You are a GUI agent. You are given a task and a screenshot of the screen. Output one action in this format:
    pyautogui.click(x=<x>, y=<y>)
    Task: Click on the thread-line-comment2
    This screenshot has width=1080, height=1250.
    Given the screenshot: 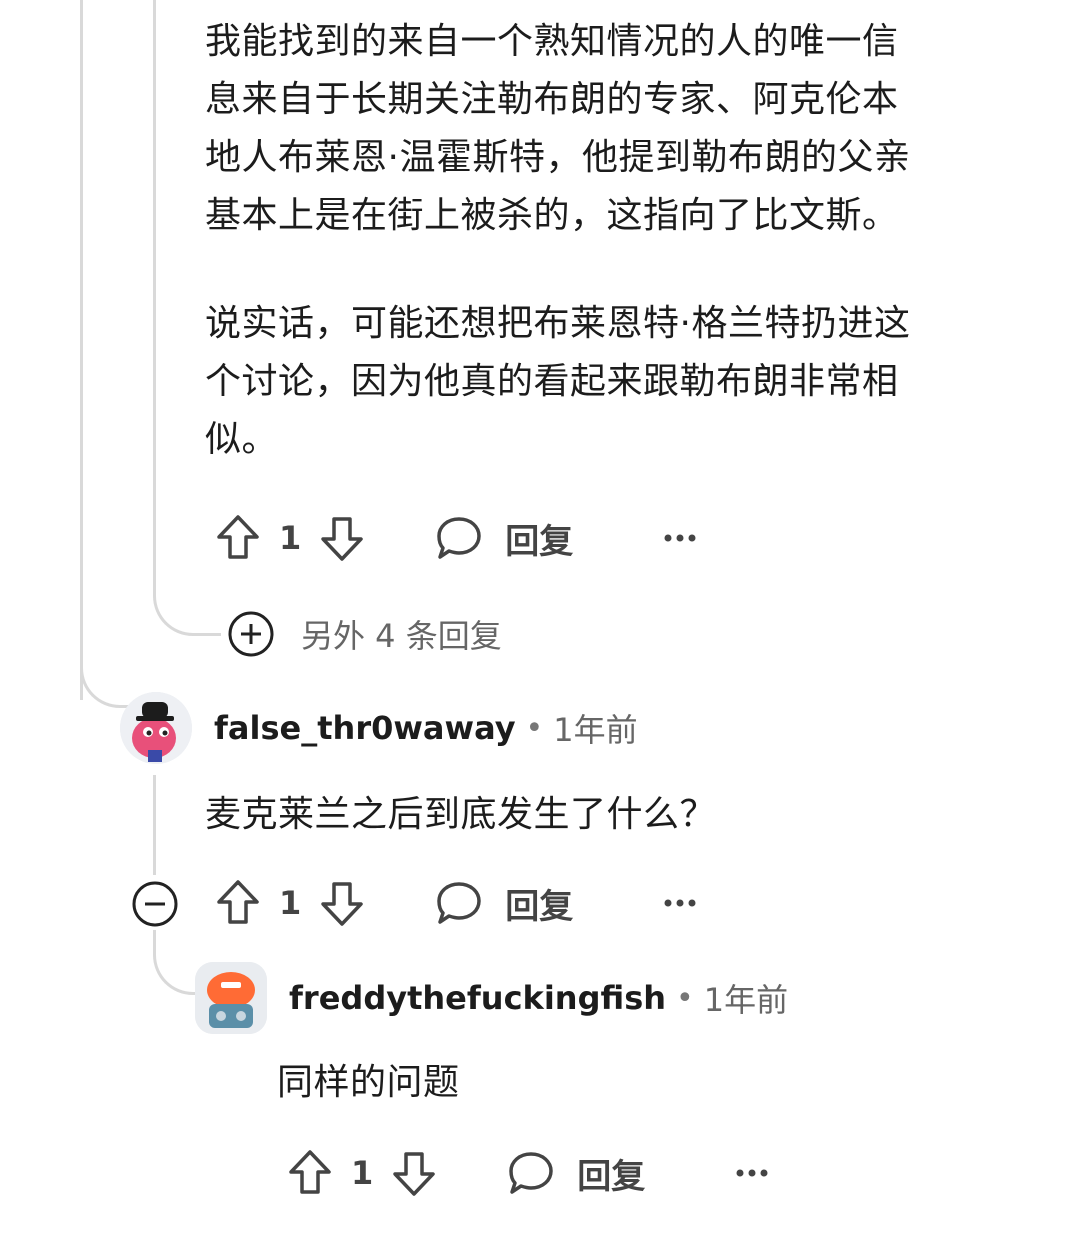 What is the action you would take?
    pyautogui.click(x=154, y=825)
    